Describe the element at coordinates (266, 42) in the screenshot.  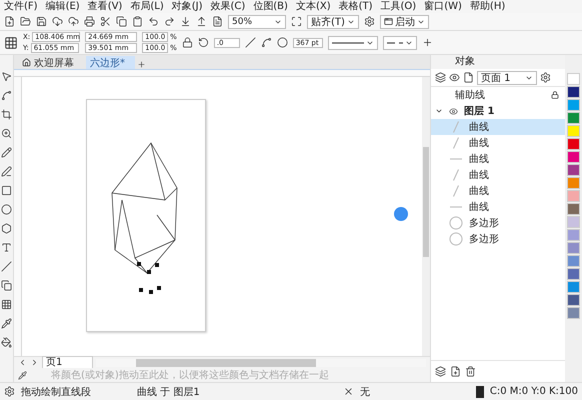
I see `curve-icon` at that location.